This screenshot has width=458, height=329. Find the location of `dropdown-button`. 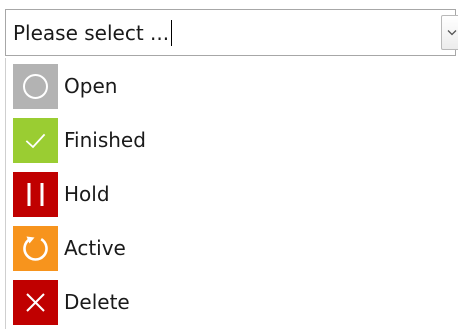

dropdown-button is located at coordinates (449, 32).